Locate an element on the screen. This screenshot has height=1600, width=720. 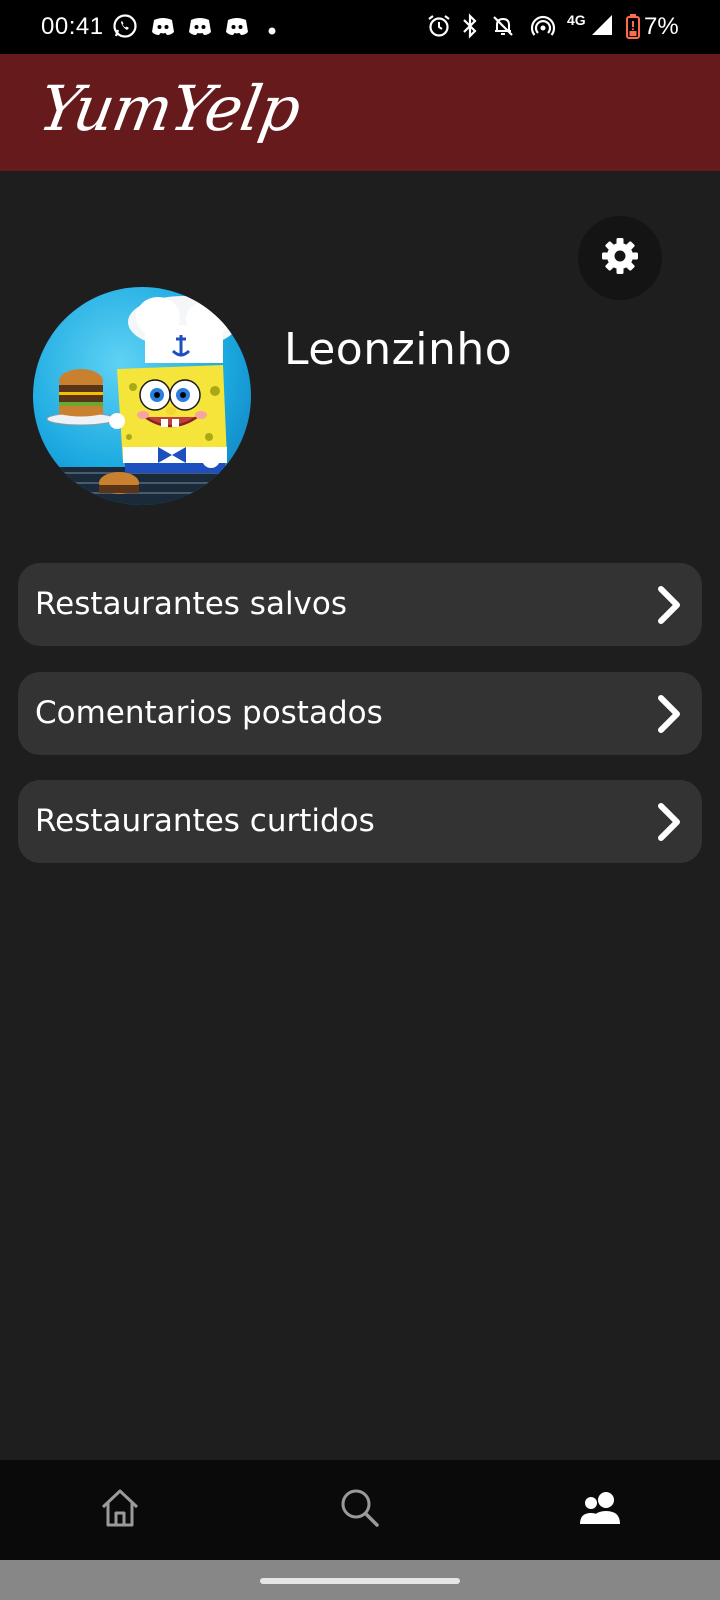
home-gesture-handle is located at coordinates (360, 1581).